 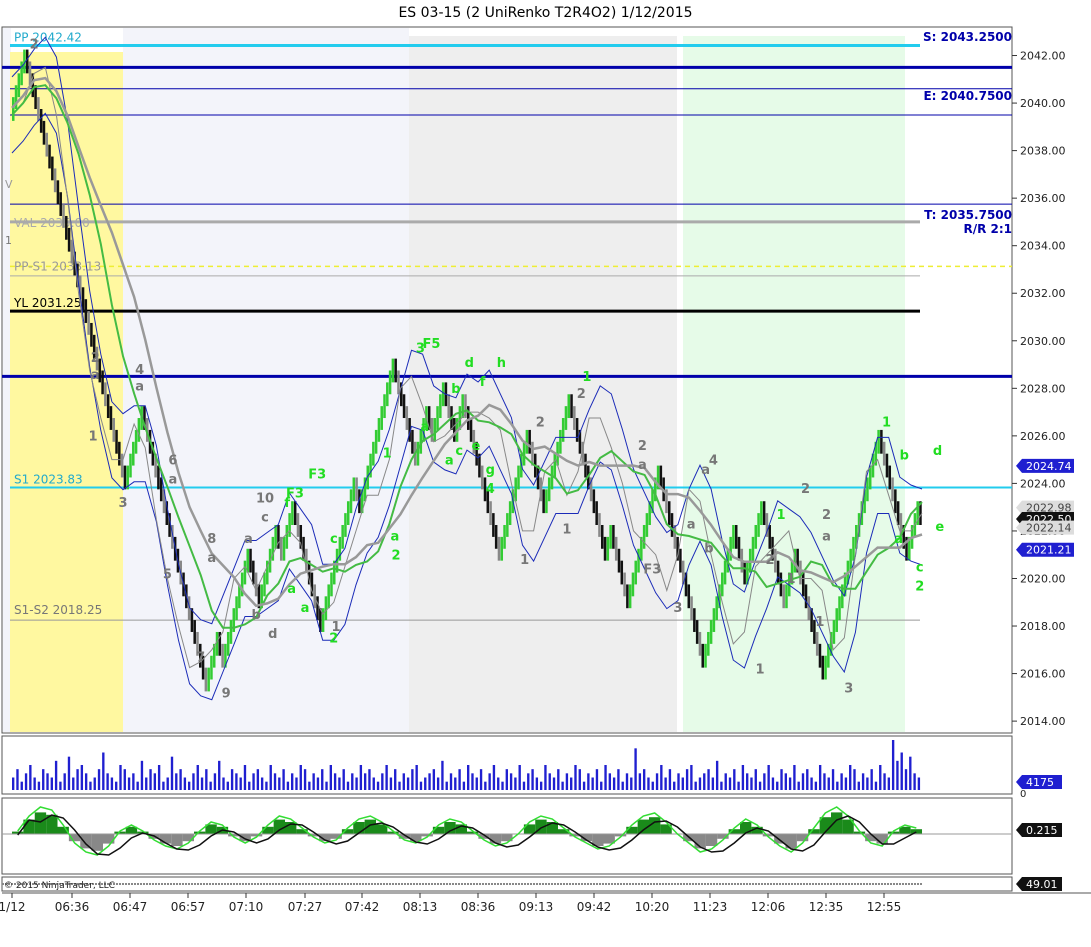 What do you see at coordinates (226, 693) in the screenshot?
I see `wave-label: 9` at bounding box center [226, 693].